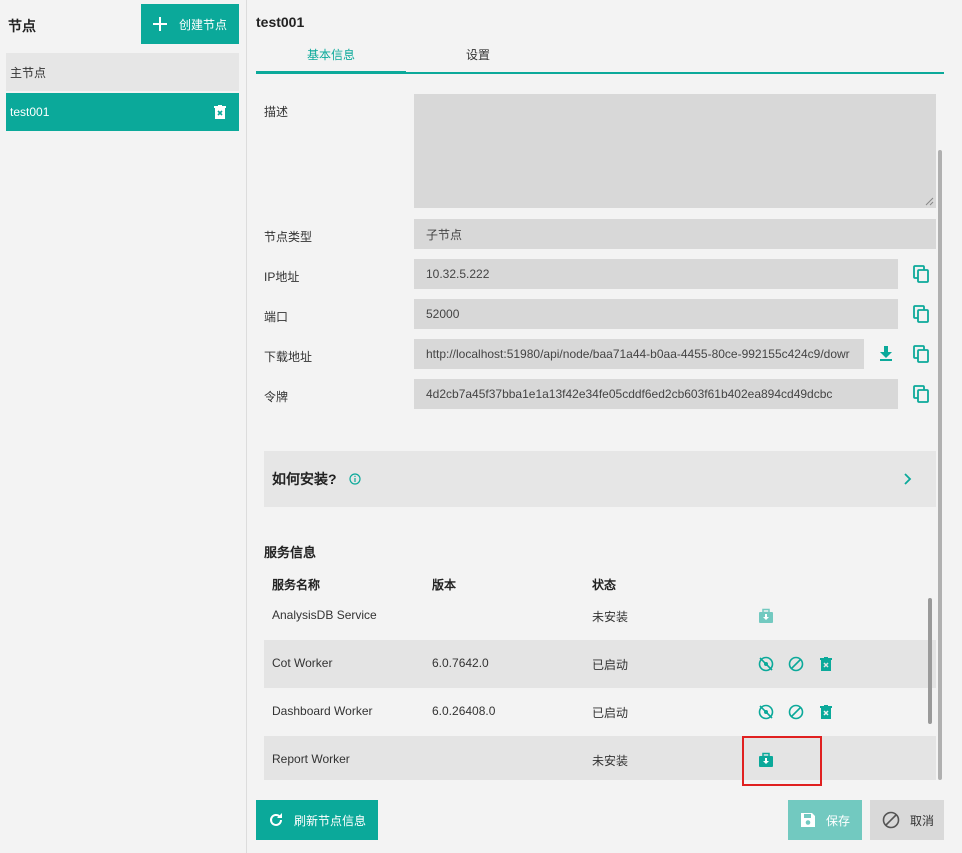 The width and height of the screenshot is (962, 853). What do you see at coordinates (22, 26) in the screenshot?
I see `sidebar-title: 节点` at bounding box center [22, 26].